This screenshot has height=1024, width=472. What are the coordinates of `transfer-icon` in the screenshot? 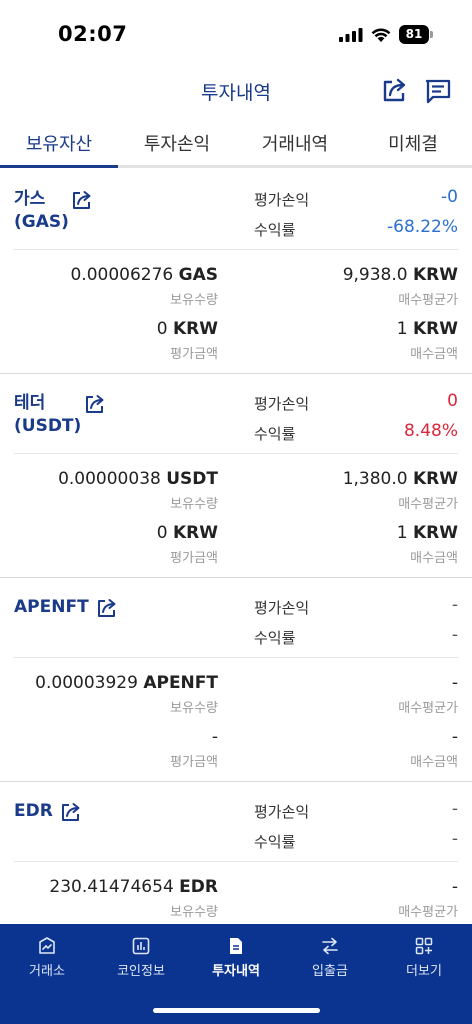 It's located at (330, 946).